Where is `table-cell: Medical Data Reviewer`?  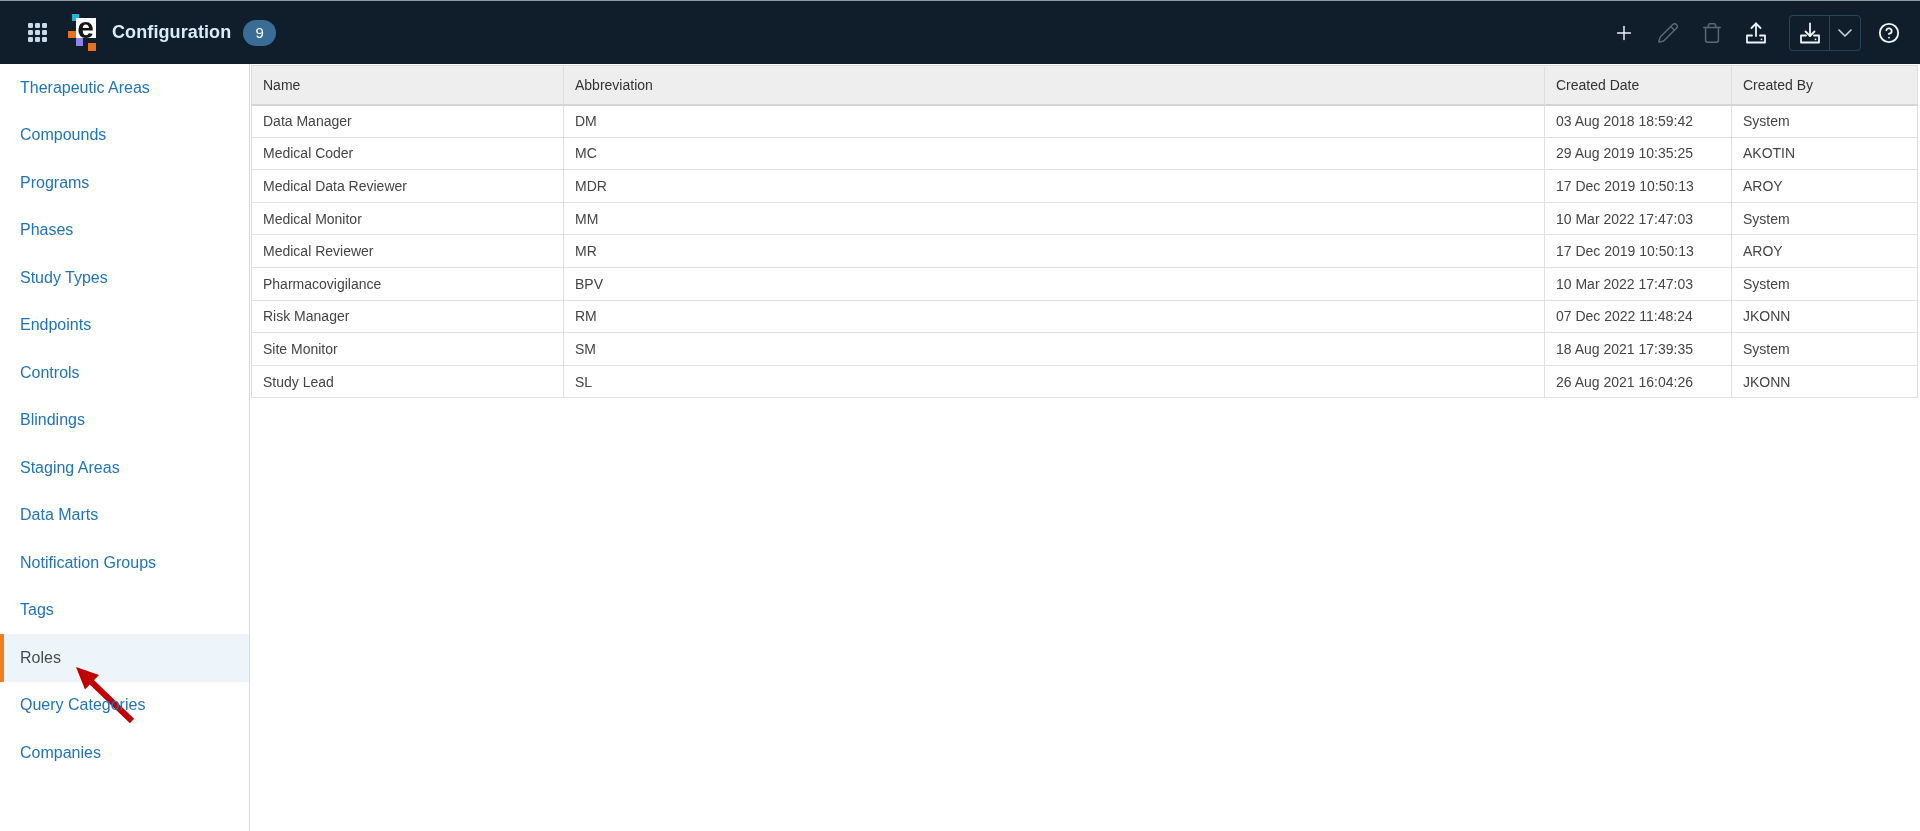
table-cell: Medical Data Reviewer is located at coordinates (407, 186).